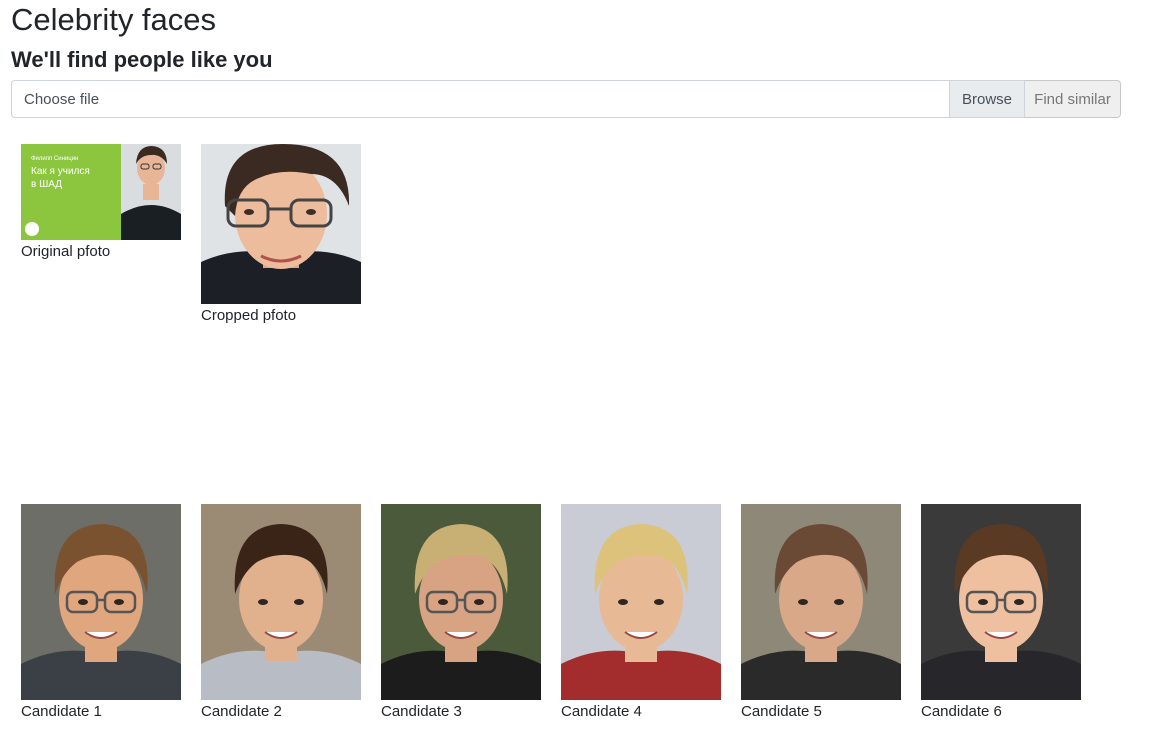  What do you see at coordinates (54, 159) in the screenshot?
I see `banner-small-text: Филипп Синицин` at bounding box center [54, 159].